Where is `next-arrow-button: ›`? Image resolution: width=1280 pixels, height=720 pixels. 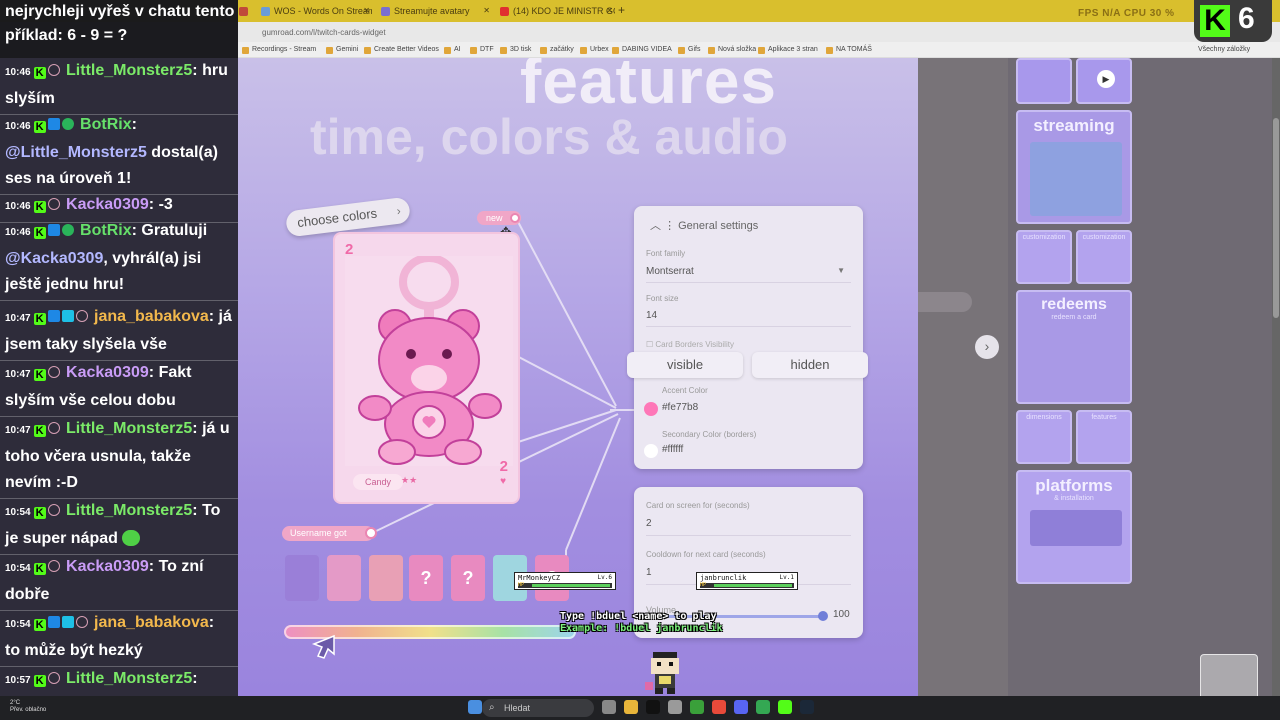
next-arrow-button: › is located at coordinates (987, 347).